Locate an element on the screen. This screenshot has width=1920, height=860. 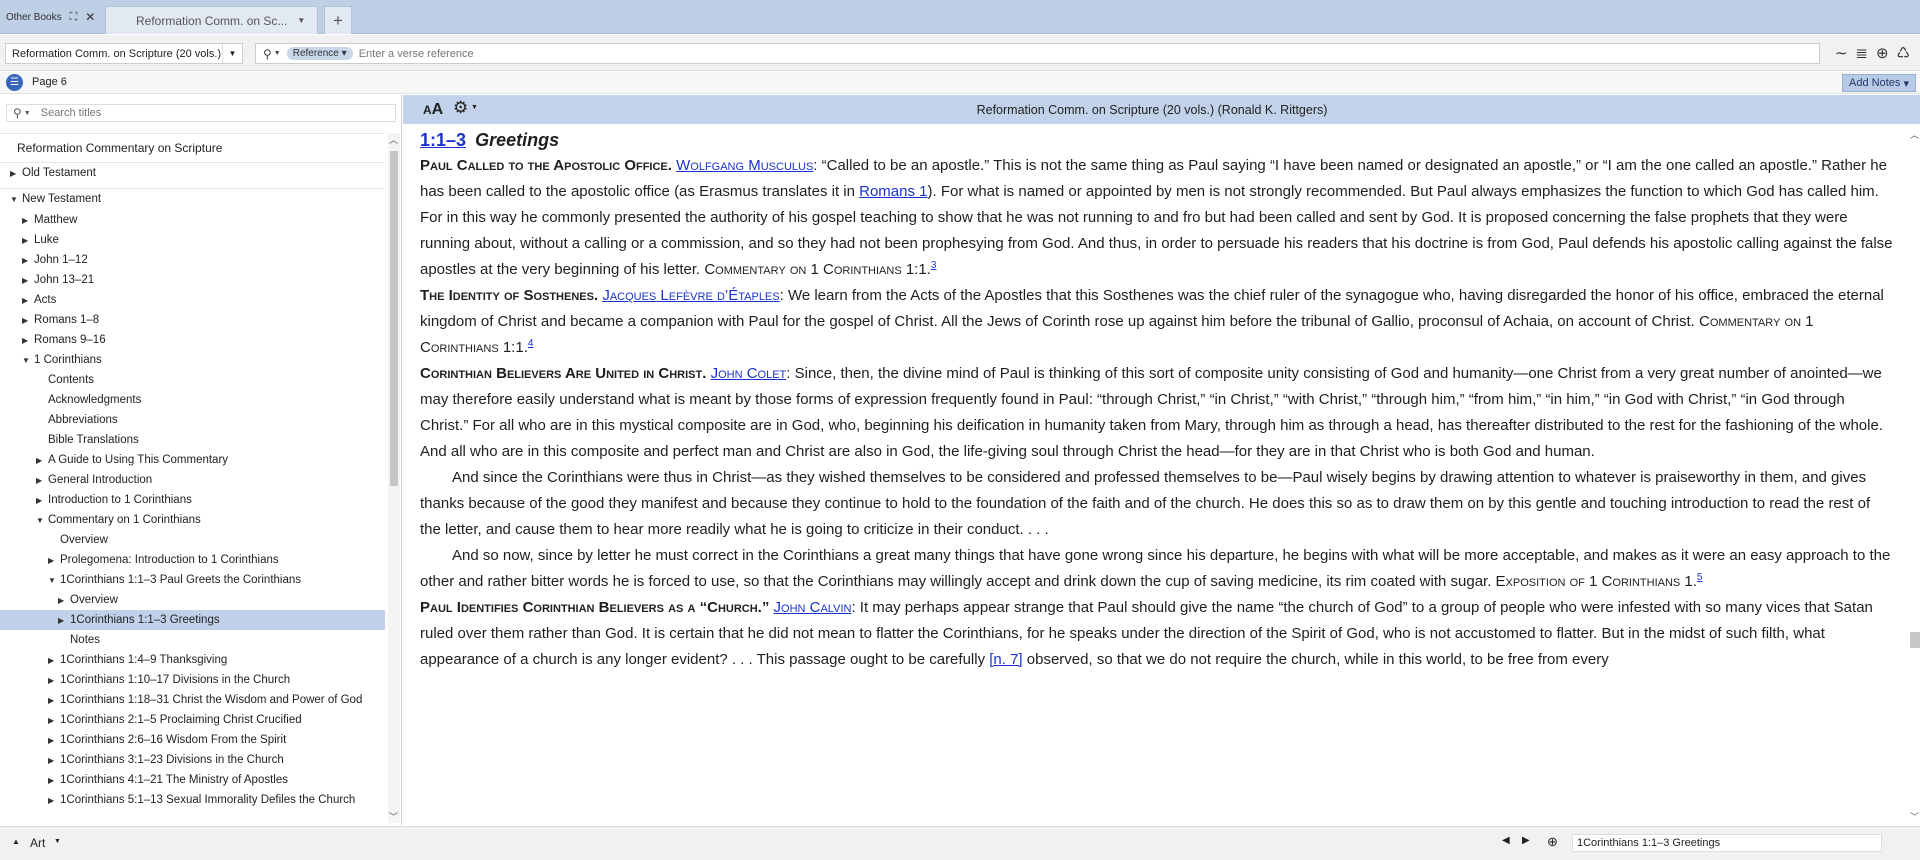
toc-item: ▼ Commentary on 1 Corinthians is located at coordinates (192, 520).